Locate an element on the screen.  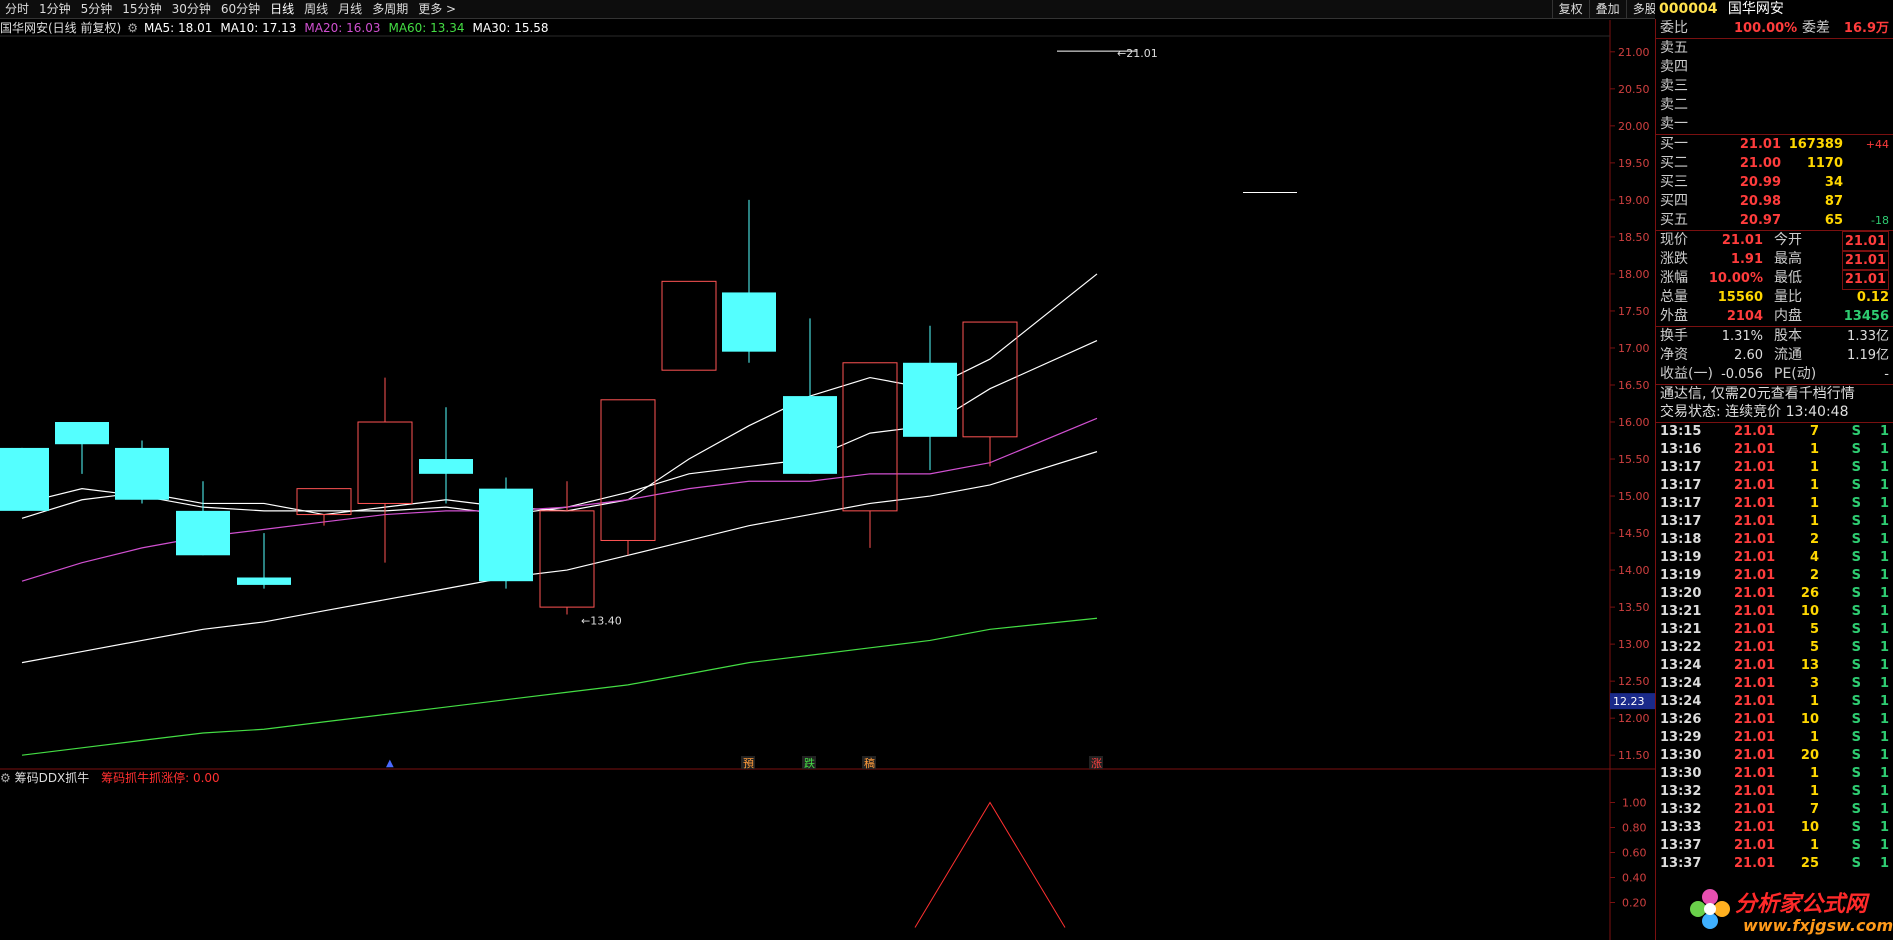
stat-label: PE(动) is located at coordinates (1795, 374).